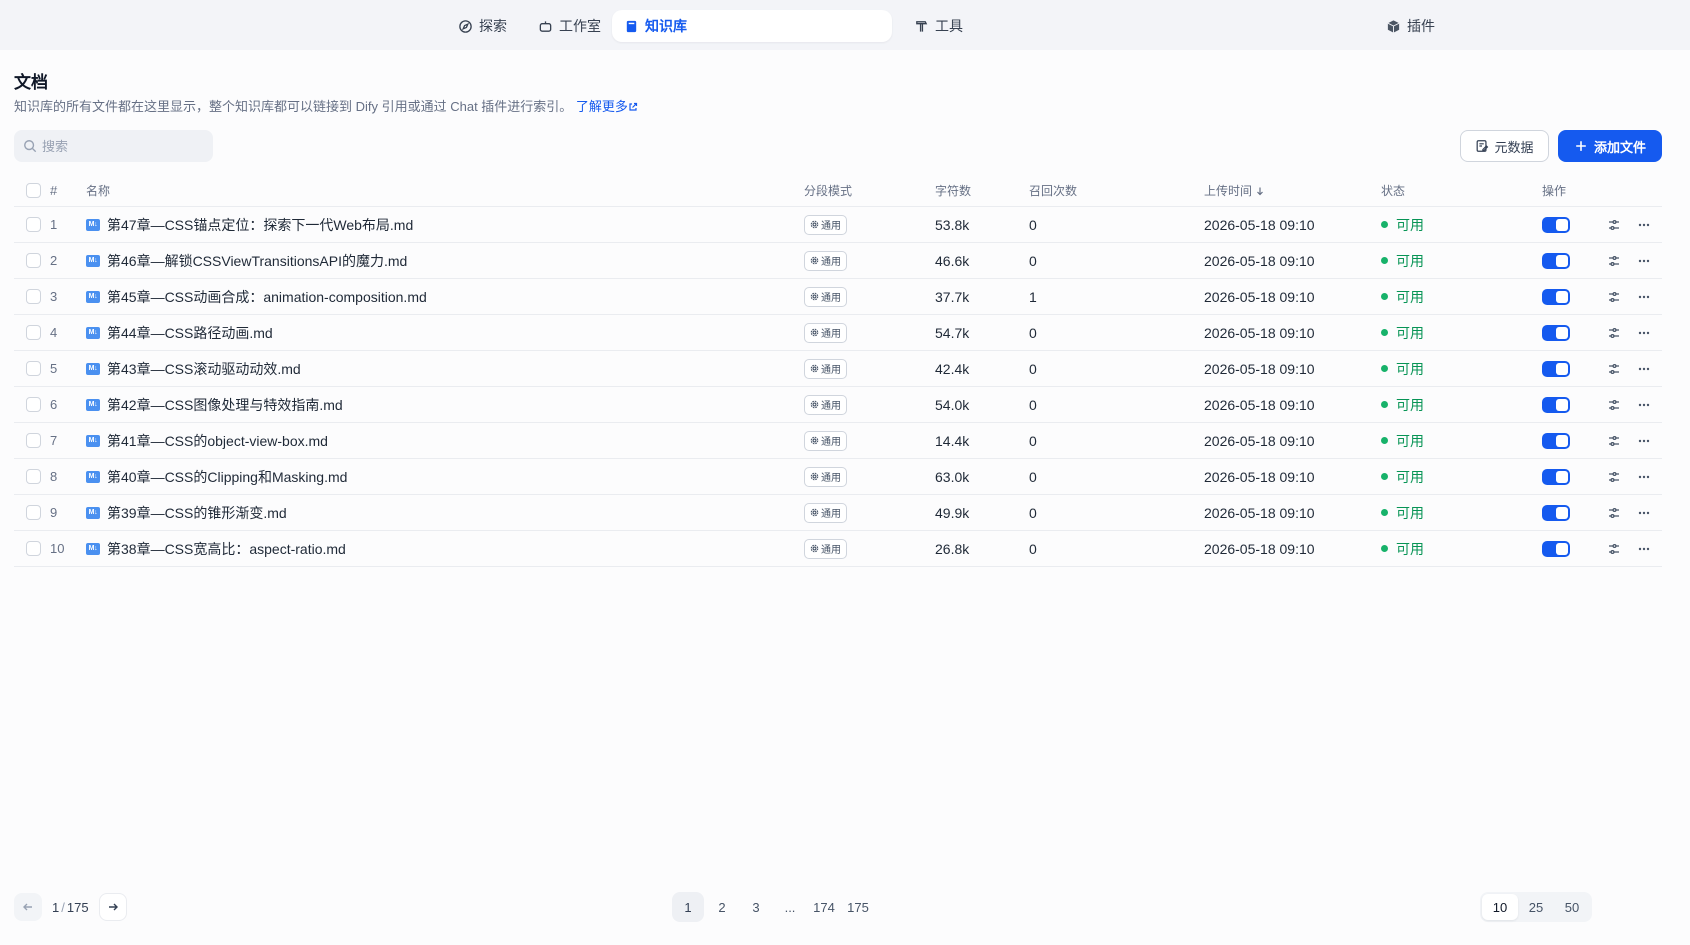  I want to click on document-name-cell: M↓ 第44章—CSS路径动画.md, so click(179, 332).